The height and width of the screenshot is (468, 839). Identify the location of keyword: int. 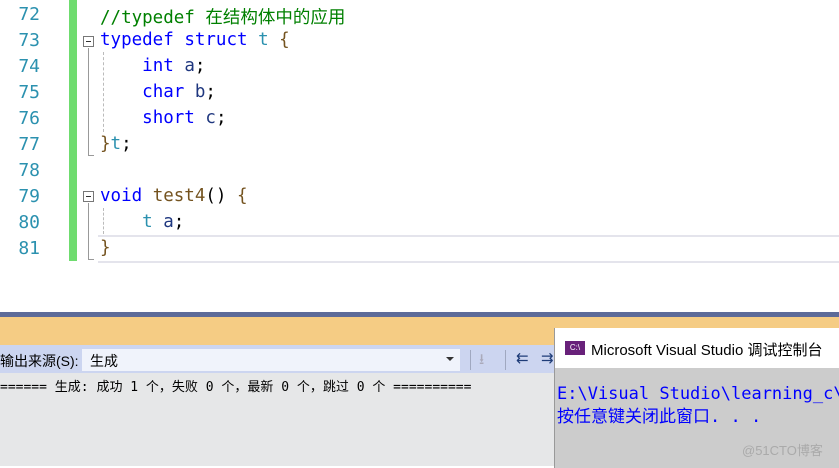
(158, 66).